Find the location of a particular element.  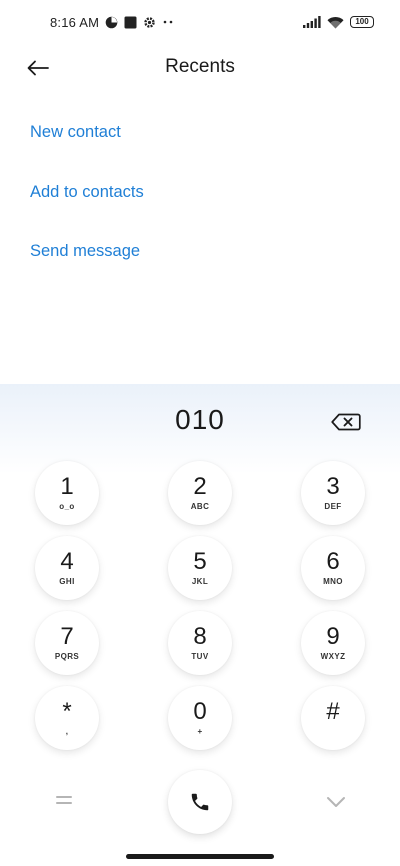

key-5: 5 JKL is located at coordinates (200, 568).